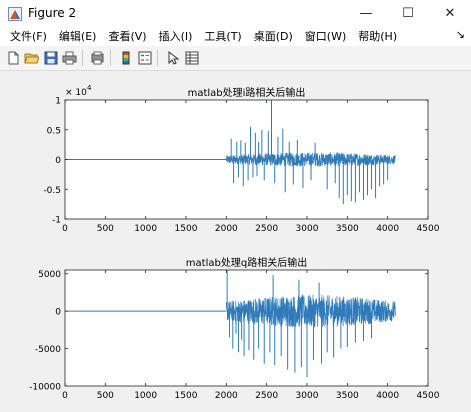 The height and width of the screenshot is (412, 471). Describe the element at coordinates (15, 13) in the screenshot. I see `matlab-figure-icon` at that location.